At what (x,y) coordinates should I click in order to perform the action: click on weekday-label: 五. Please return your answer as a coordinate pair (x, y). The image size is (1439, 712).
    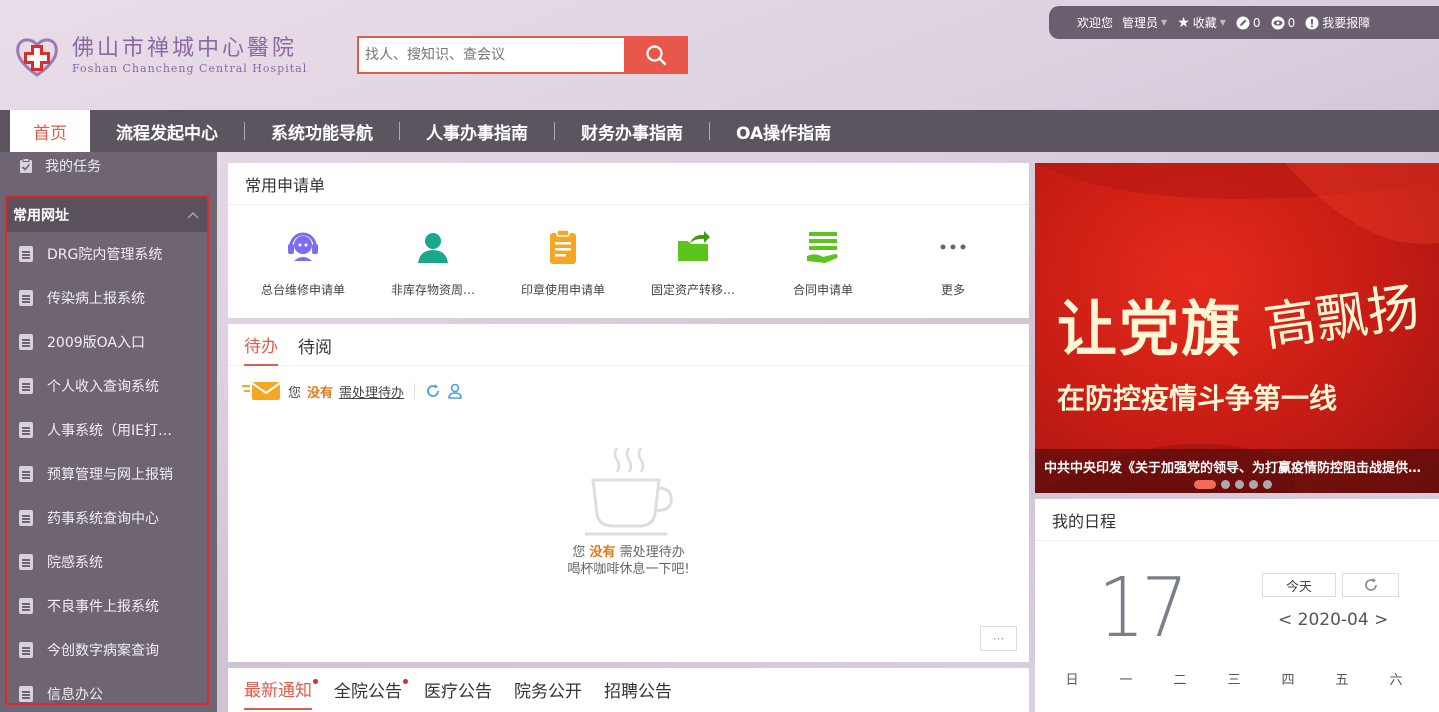
    Looking at the image, I should click on (1342, 680).